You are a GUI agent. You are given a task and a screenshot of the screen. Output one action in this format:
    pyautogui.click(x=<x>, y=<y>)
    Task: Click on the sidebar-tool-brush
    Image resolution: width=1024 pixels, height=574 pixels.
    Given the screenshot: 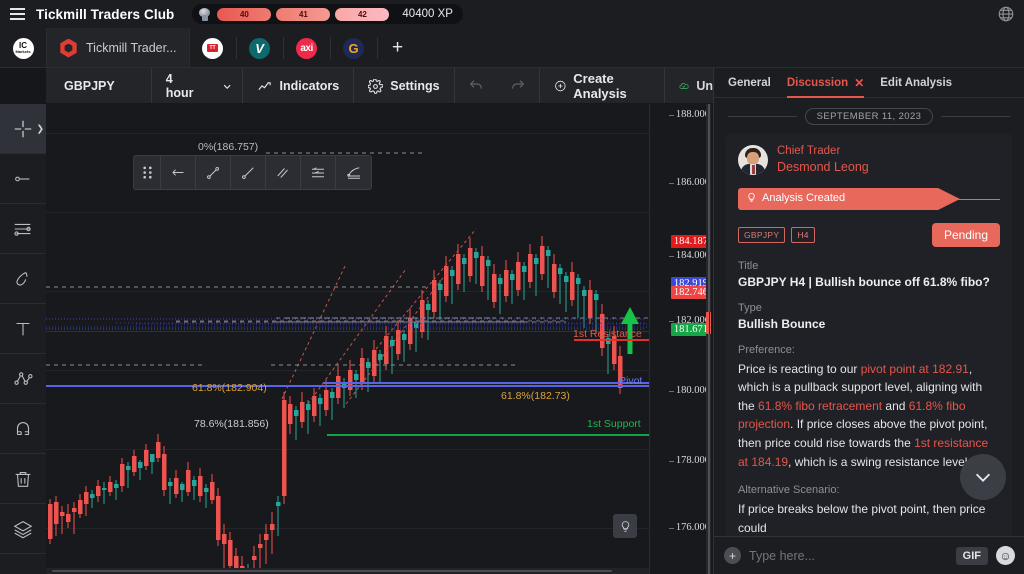 What is the action you would take?
    pyautogui.click(x=23, y=279)
    